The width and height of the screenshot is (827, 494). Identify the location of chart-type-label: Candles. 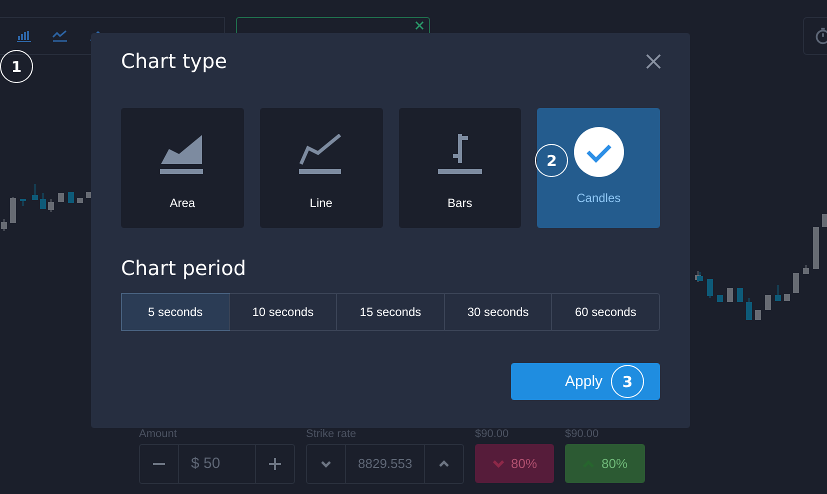
(598, 198).